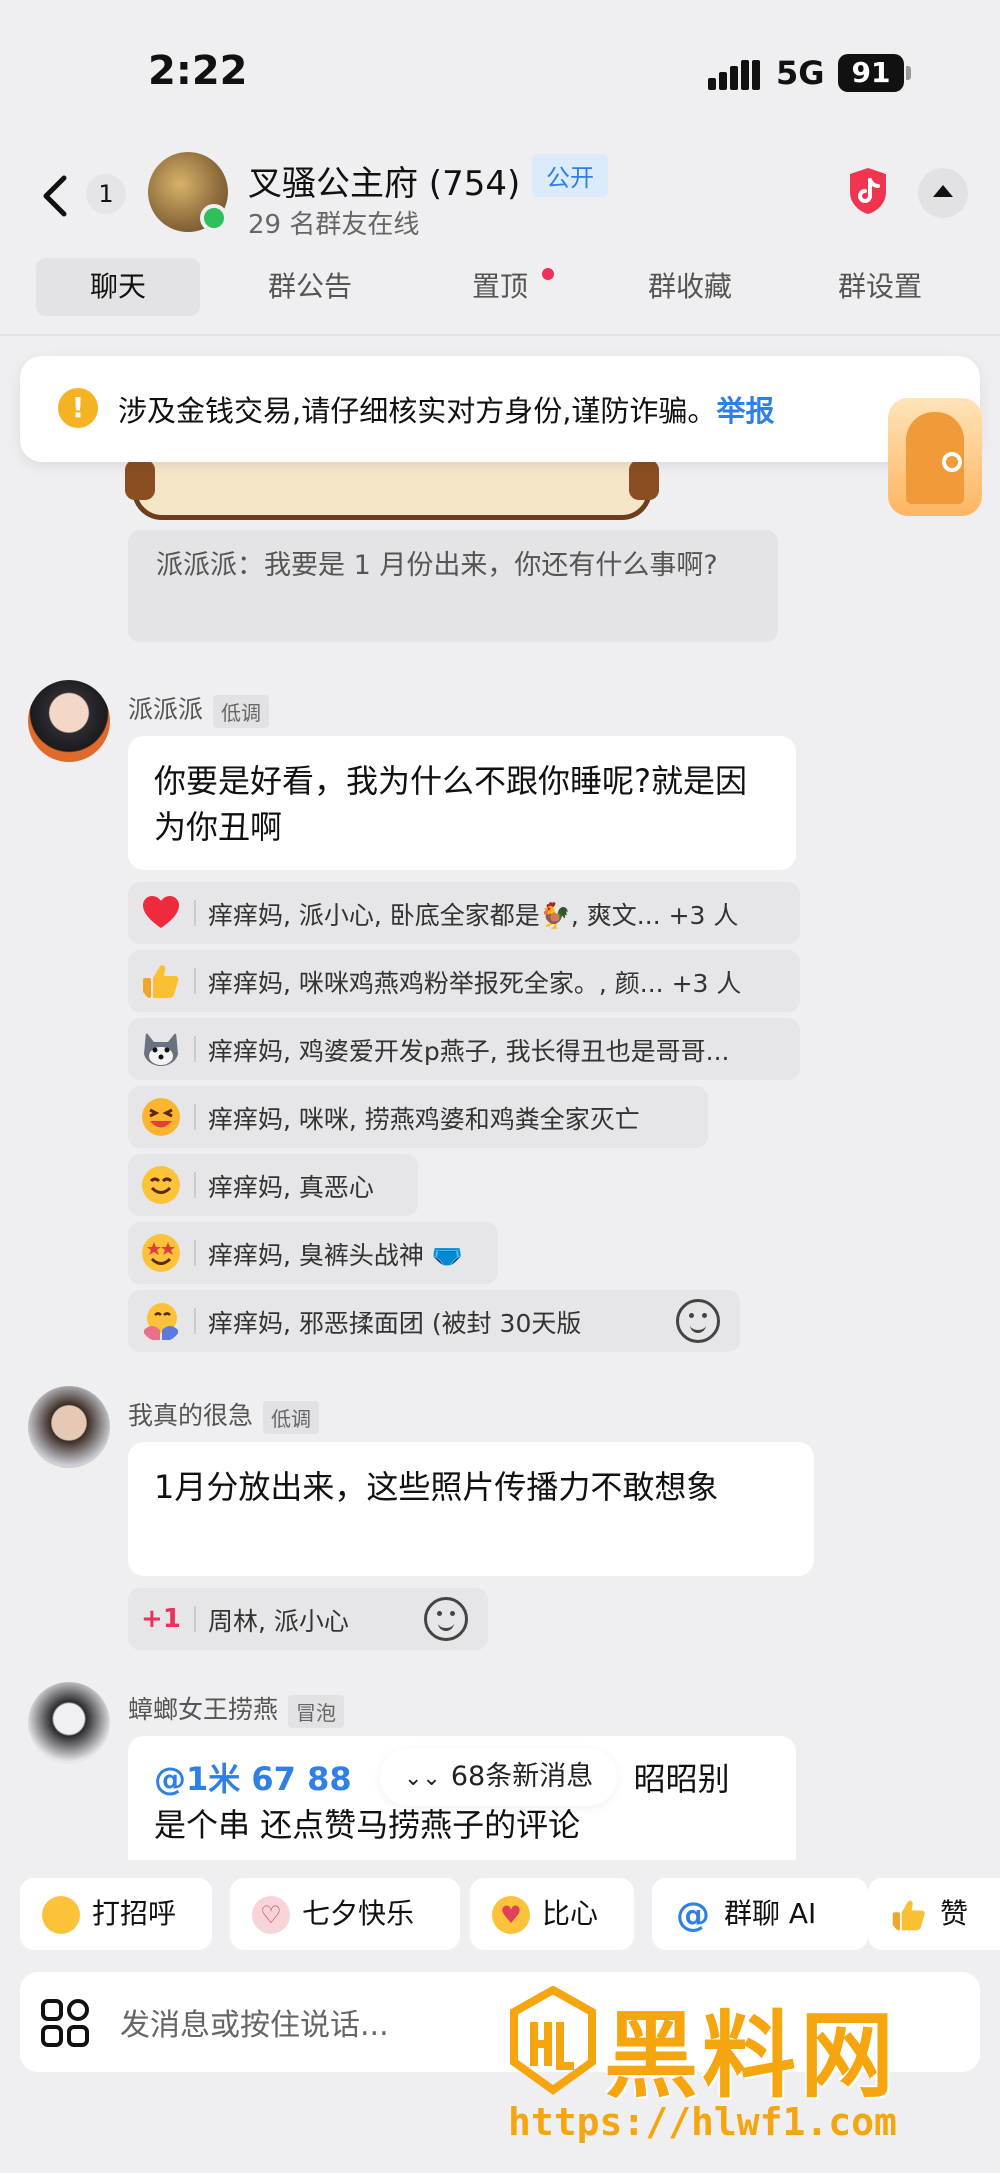 Image resolution: width=1000 pixels, height=2173 pixels. What do you see at coordinates (161, 1321) in the screenshot?
I see `hugging-face-icon` at bounding box center [161, 1321].